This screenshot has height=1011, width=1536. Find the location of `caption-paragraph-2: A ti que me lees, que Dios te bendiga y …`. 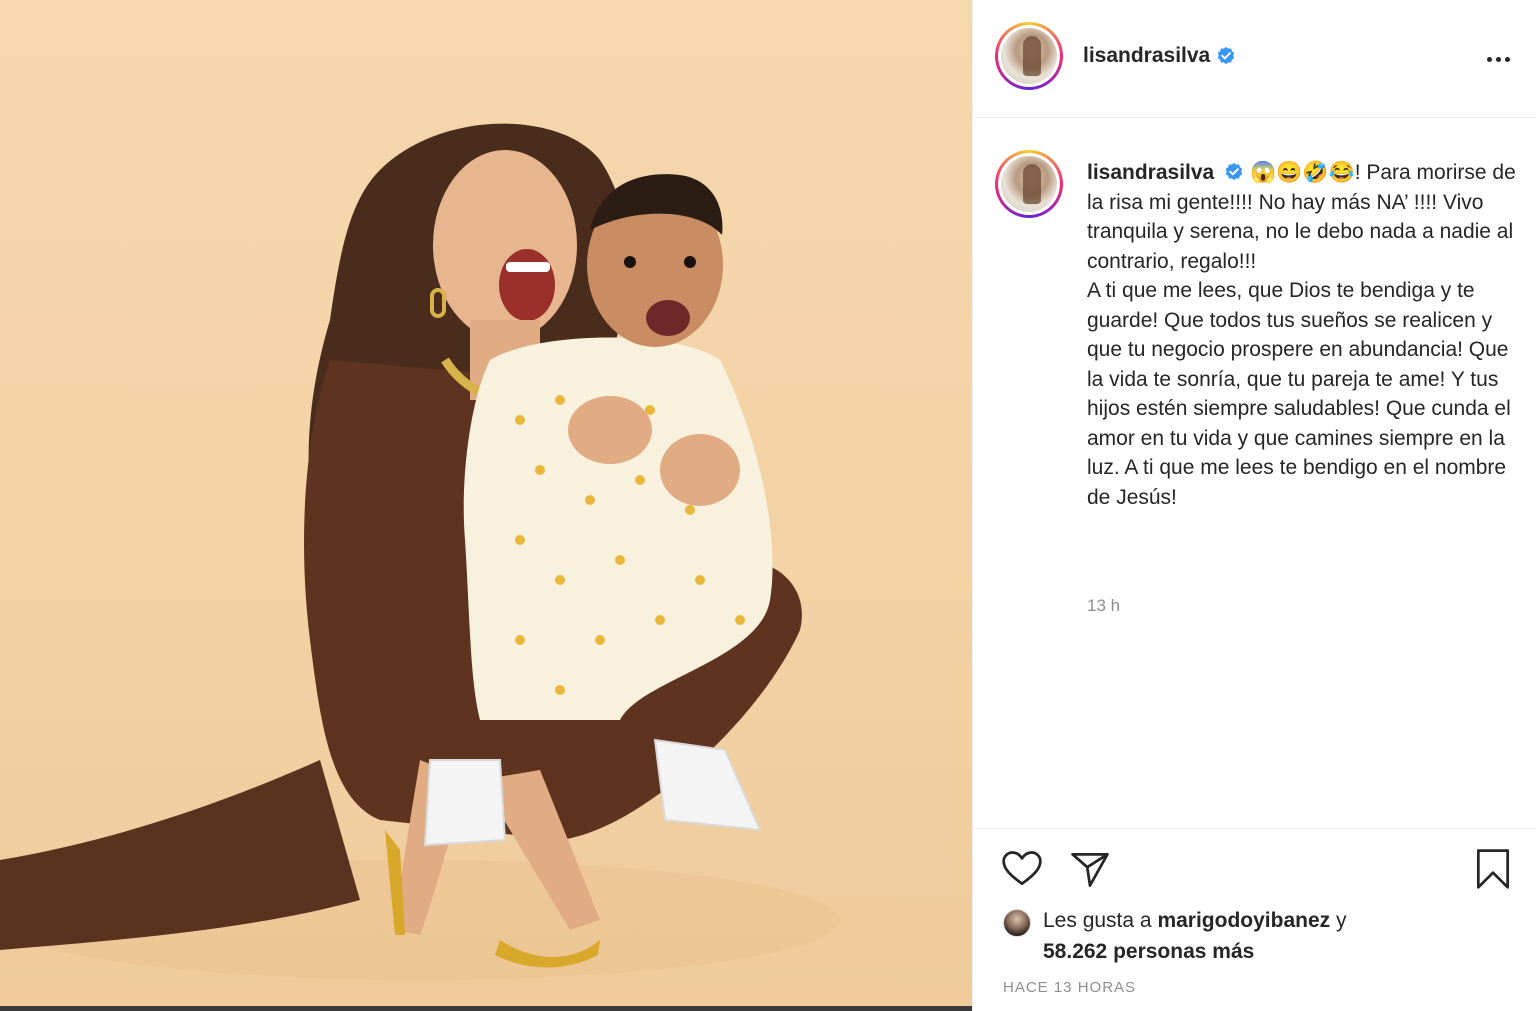

caption-paragraph-2: A ti que me lees, que Dios te bendiga y … is located at coordinates (1299, 394).